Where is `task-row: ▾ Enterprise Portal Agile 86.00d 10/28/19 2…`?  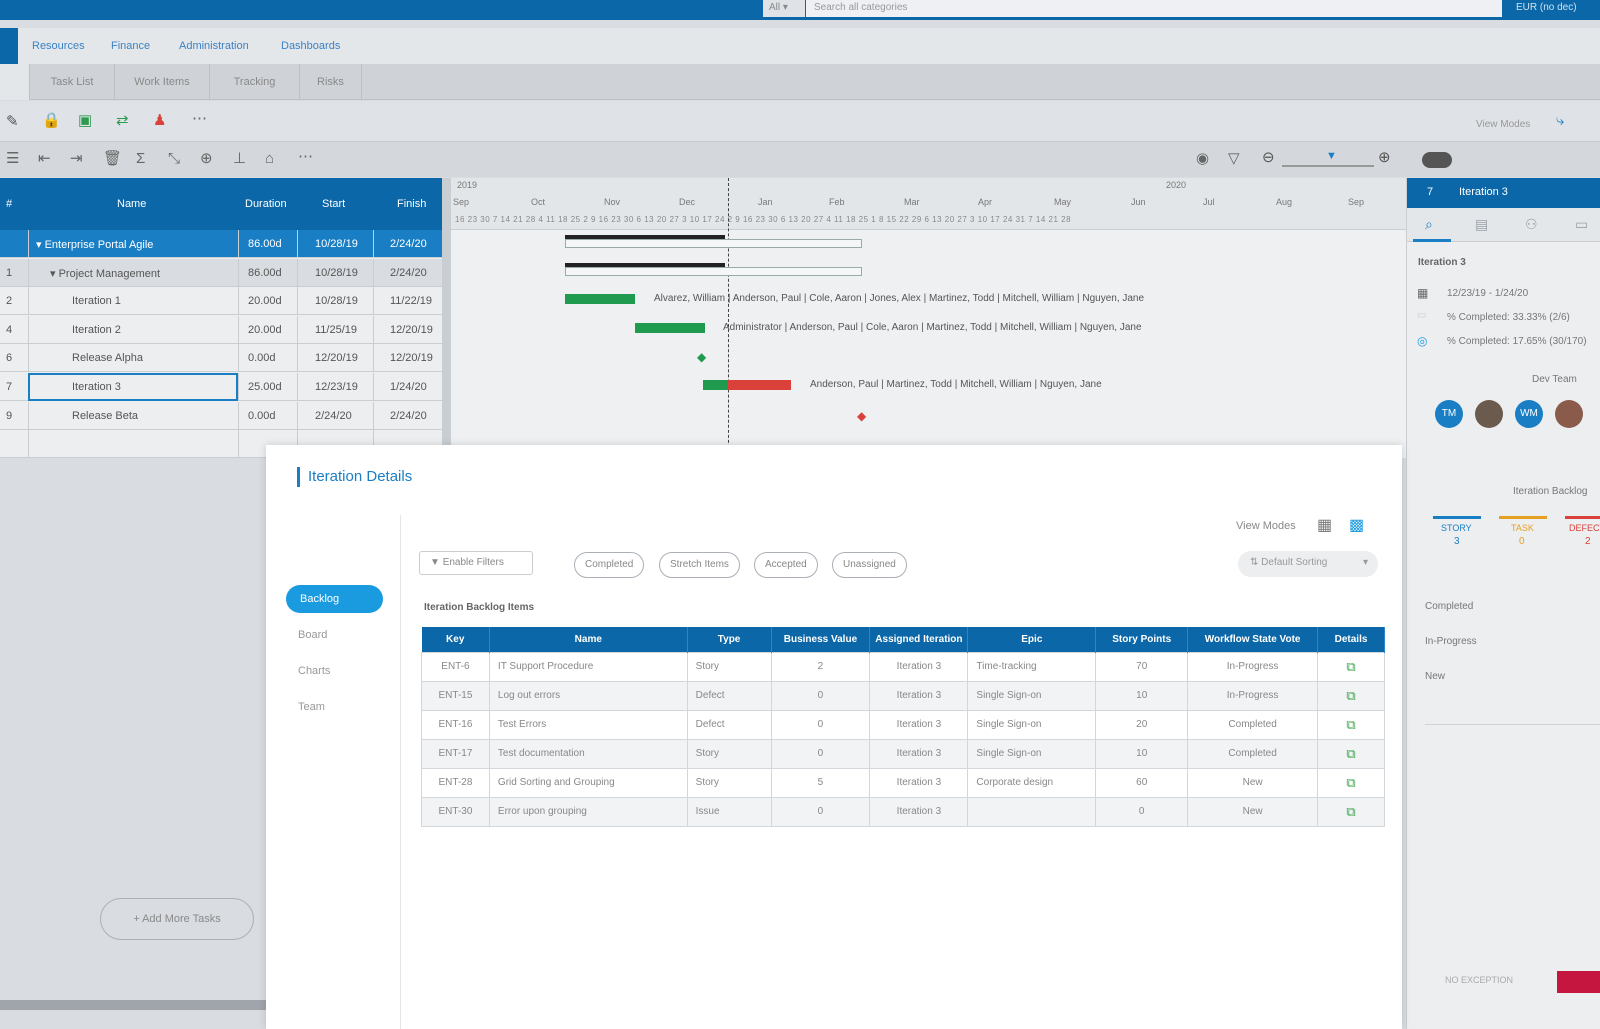 task-row: ▾ Enterprise Portal Agile 86.00d 10/28/19 2… is located at coordinates (221, 244).